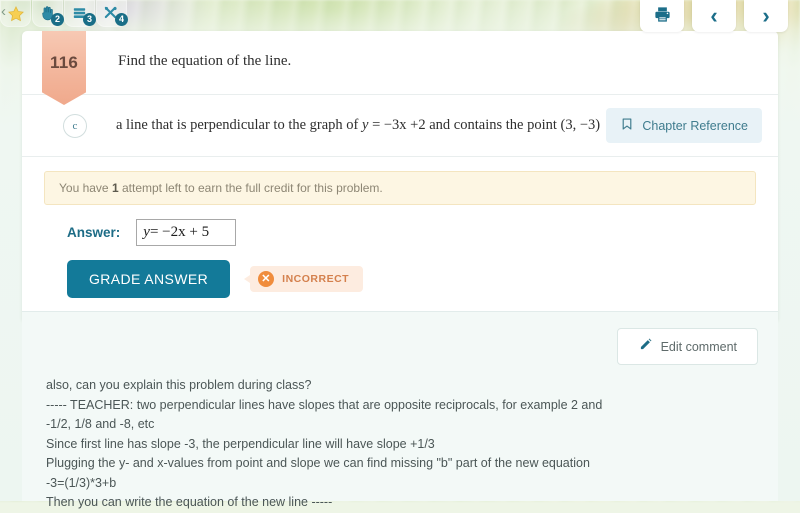  I want to click on chapter-reference-button: Chapter Reference, so click(684, 125).